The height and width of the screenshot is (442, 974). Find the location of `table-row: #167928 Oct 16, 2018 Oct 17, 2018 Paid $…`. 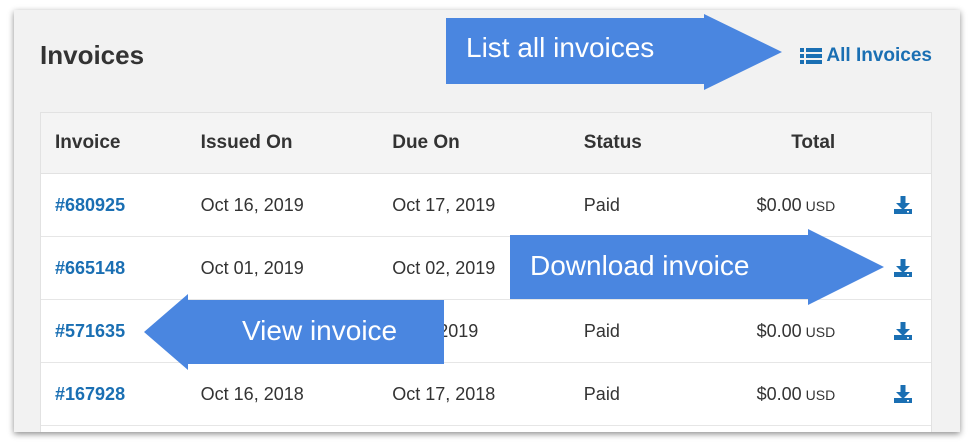

table-row: #167928 Oct 16, 2018 Oct 17, 2018 Paid $… is located at coordinates (486, 394).